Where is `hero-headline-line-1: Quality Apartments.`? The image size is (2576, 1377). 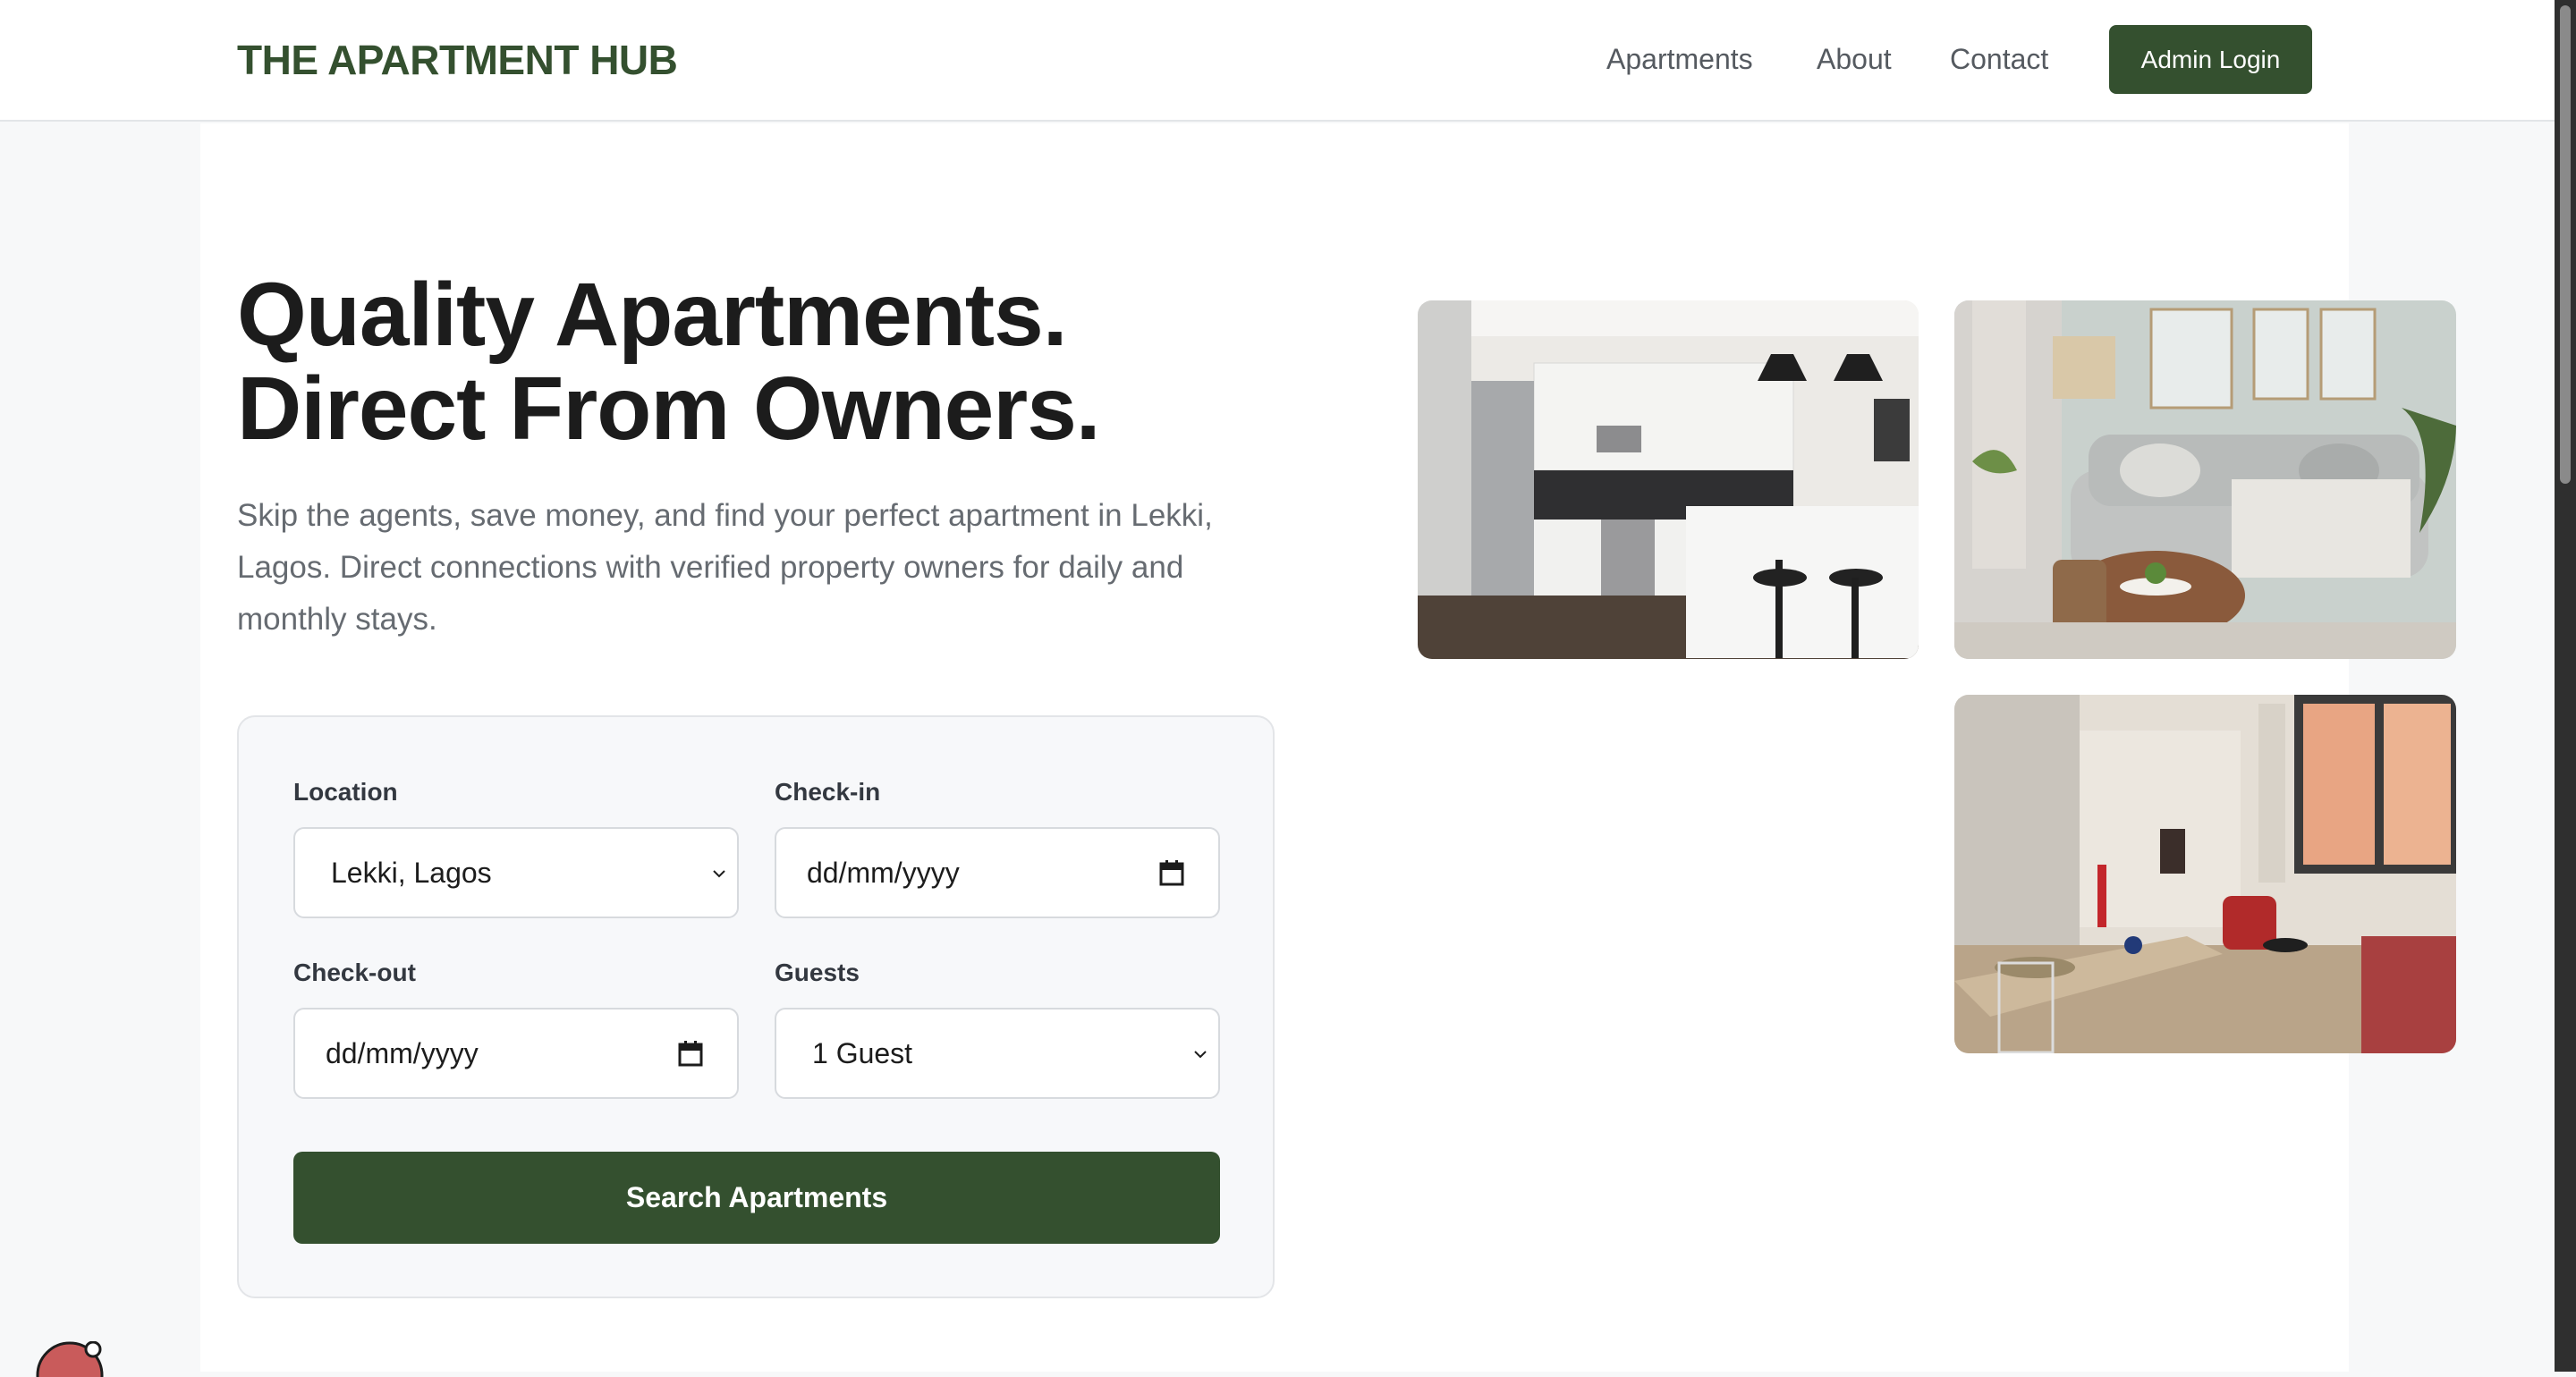
hero-headline-line-1: Quality Apartments. is located at coordinates (652, 315).